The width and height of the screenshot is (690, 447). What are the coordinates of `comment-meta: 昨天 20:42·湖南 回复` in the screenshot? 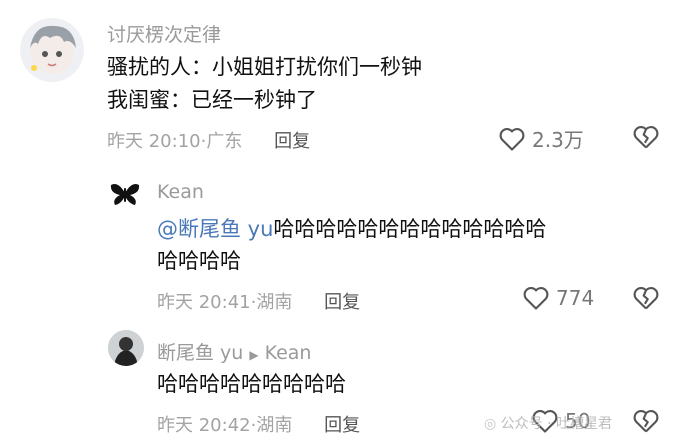 It's located at (259, 425).